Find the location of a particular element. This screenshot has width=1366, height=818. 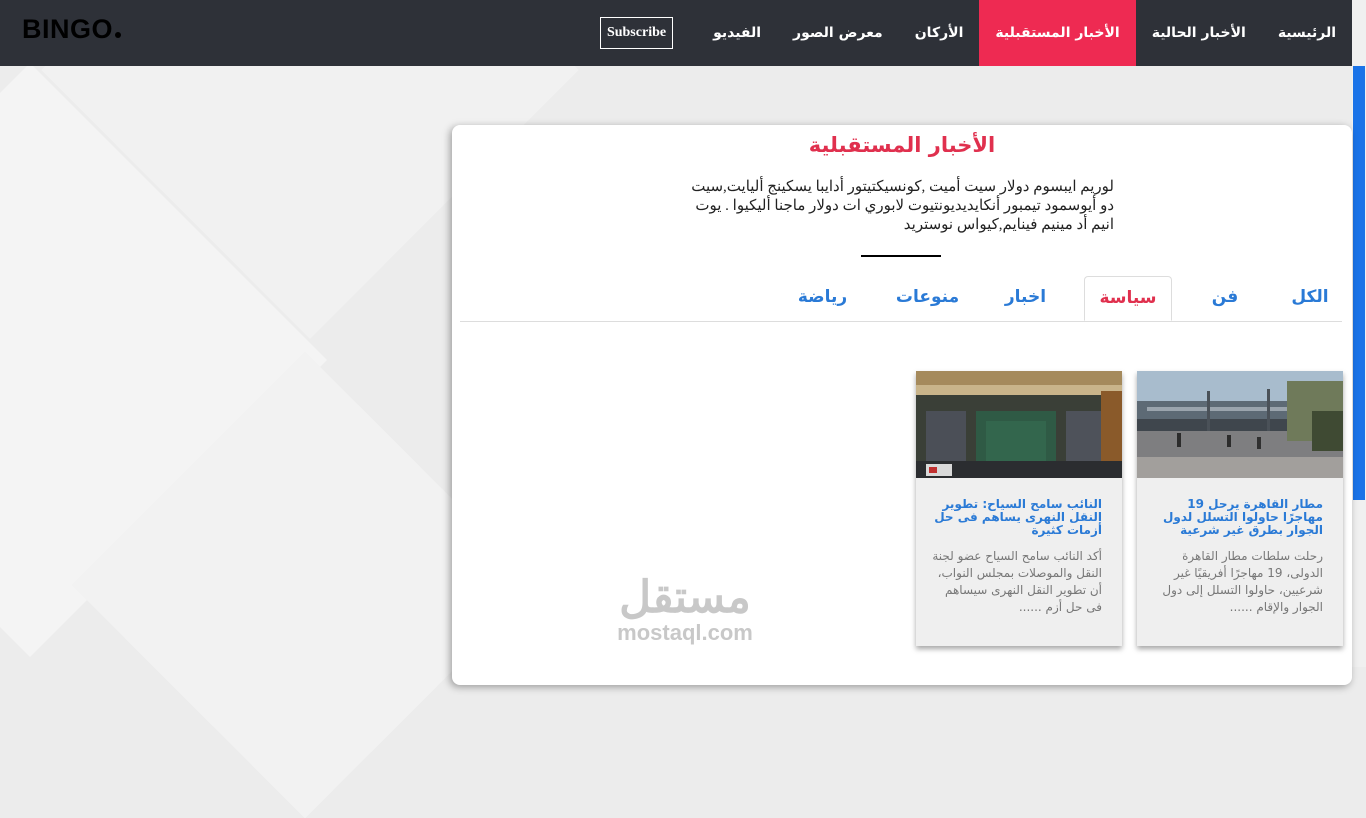

logo-dot is located at coordinates (118, 35).